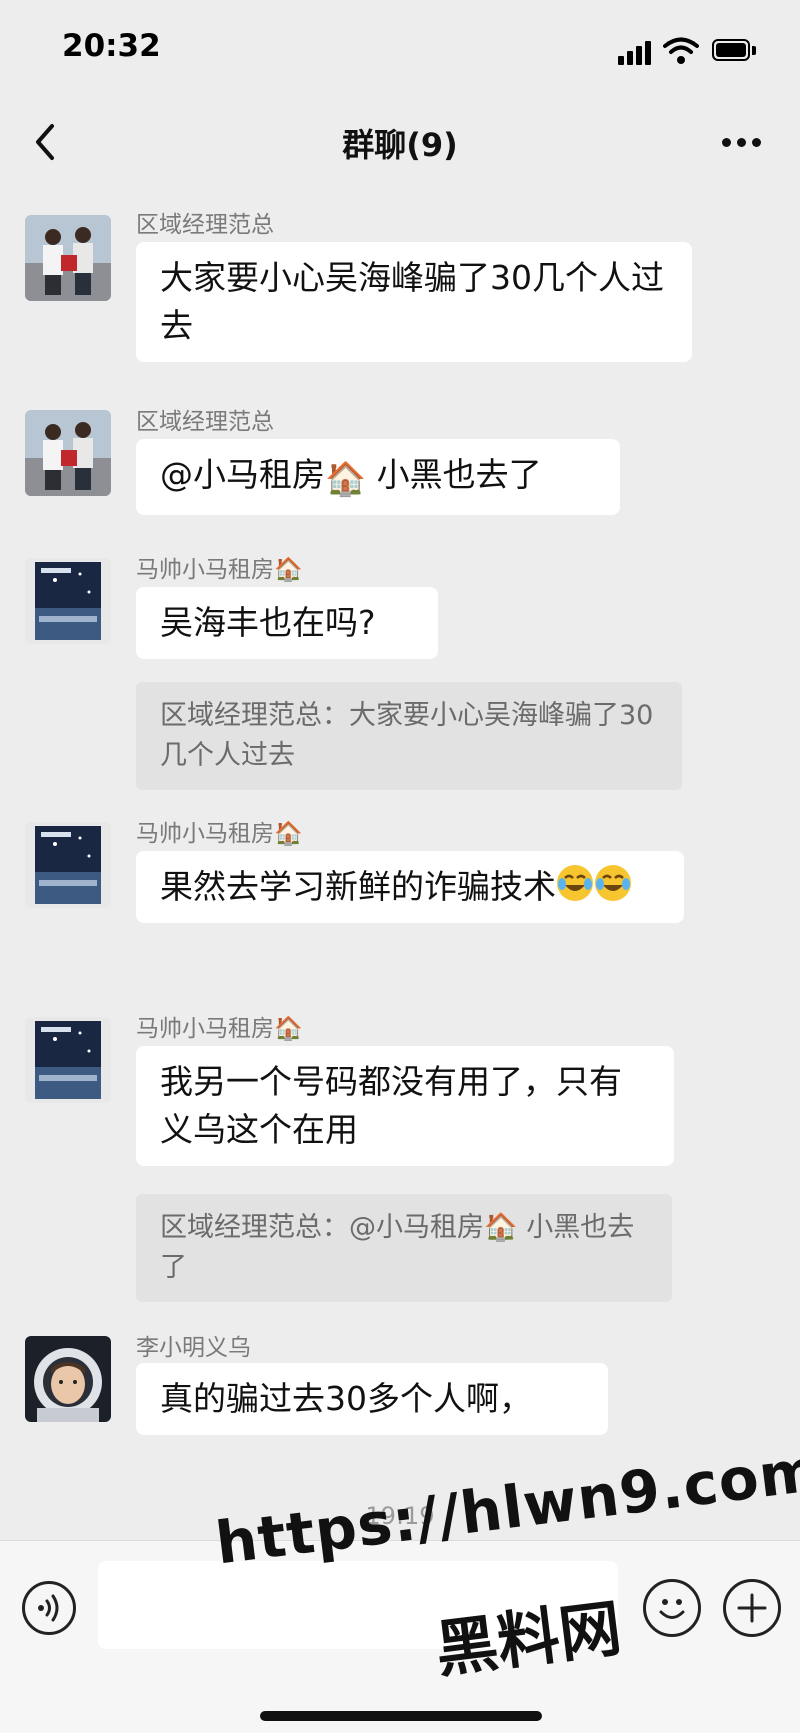  I want to click on status-bar: 20:32, so click(400, 50).